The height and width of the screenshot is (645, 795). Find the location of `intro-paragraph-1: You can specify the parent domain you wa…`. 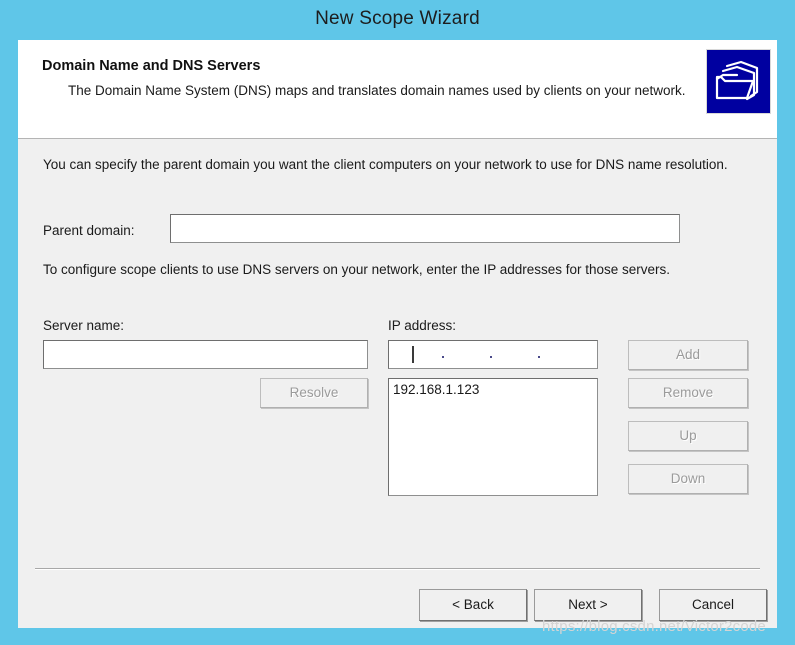

intro-paragraph-1: You can specify the parent domain you wa… is located at coordinates (385, 164).